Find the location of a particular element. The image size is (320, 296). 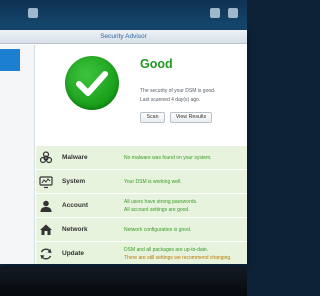

category-row-system: System Your DSM is working well. is located at coordinates (141, 182).